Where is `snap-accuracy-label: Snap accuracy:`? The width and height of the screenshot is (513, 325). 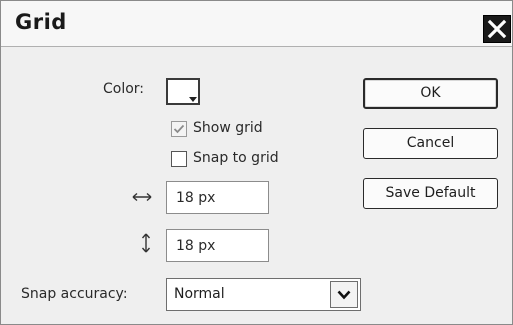 snap-accuracy-label: Snap accuracy: is located at coordinates (74, 294).